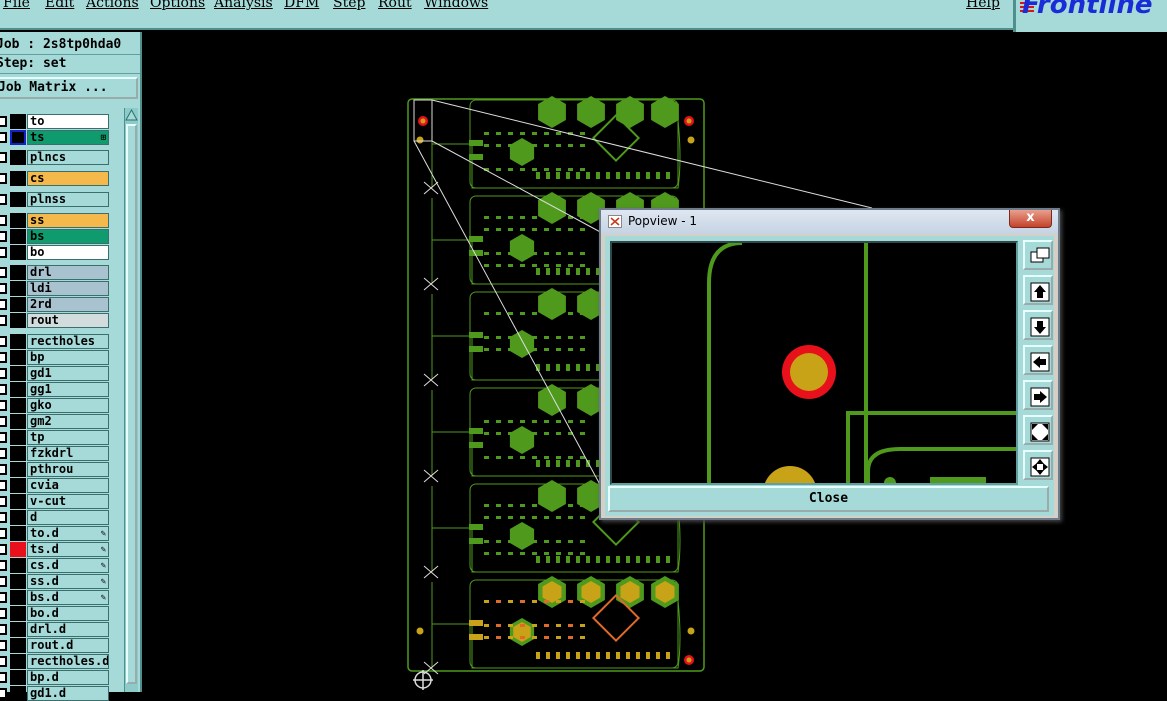 The image size is (1167, 701). I want to click on layer-name-label: d, so click(68, 517).